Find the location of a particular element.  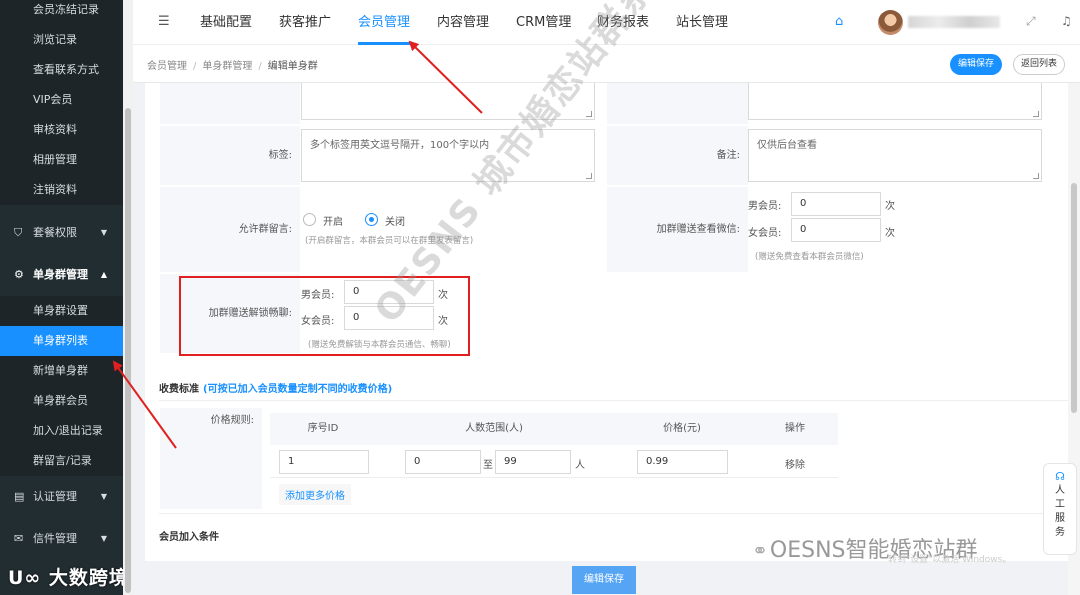

nav-tab-0: 基础配置 is located at coordinates (226, 22).